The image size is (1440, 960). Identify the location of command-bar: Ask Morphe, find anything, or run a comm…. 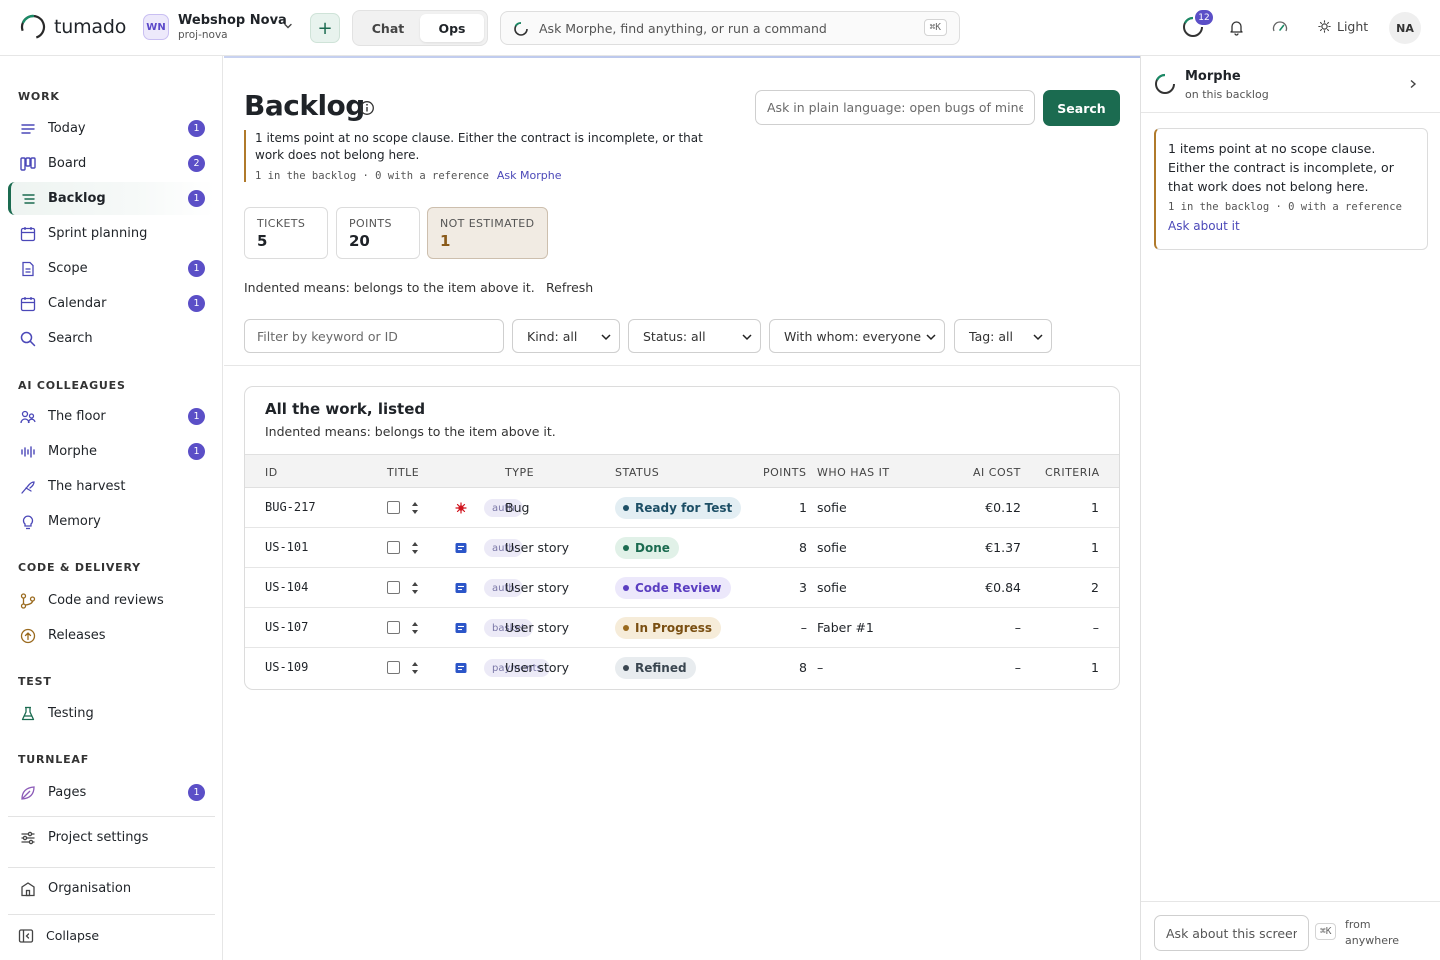
(730, 28).